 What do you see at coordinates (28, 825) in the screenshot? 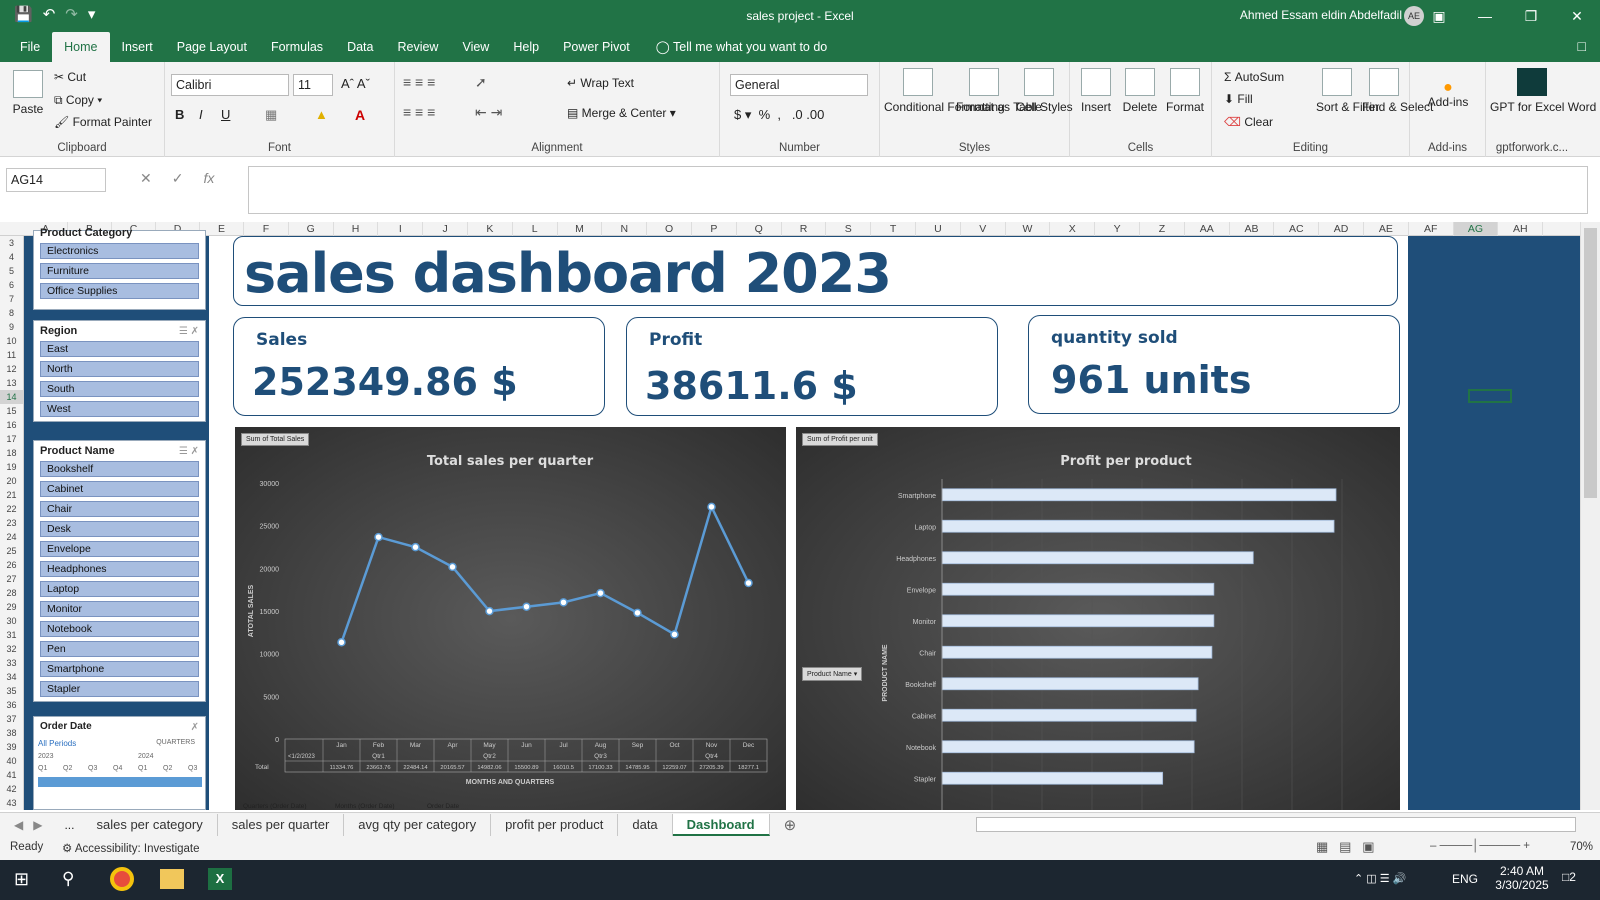
I see `prev-sheet-icon: ◀ ▶` at bounding box center [28, 825].